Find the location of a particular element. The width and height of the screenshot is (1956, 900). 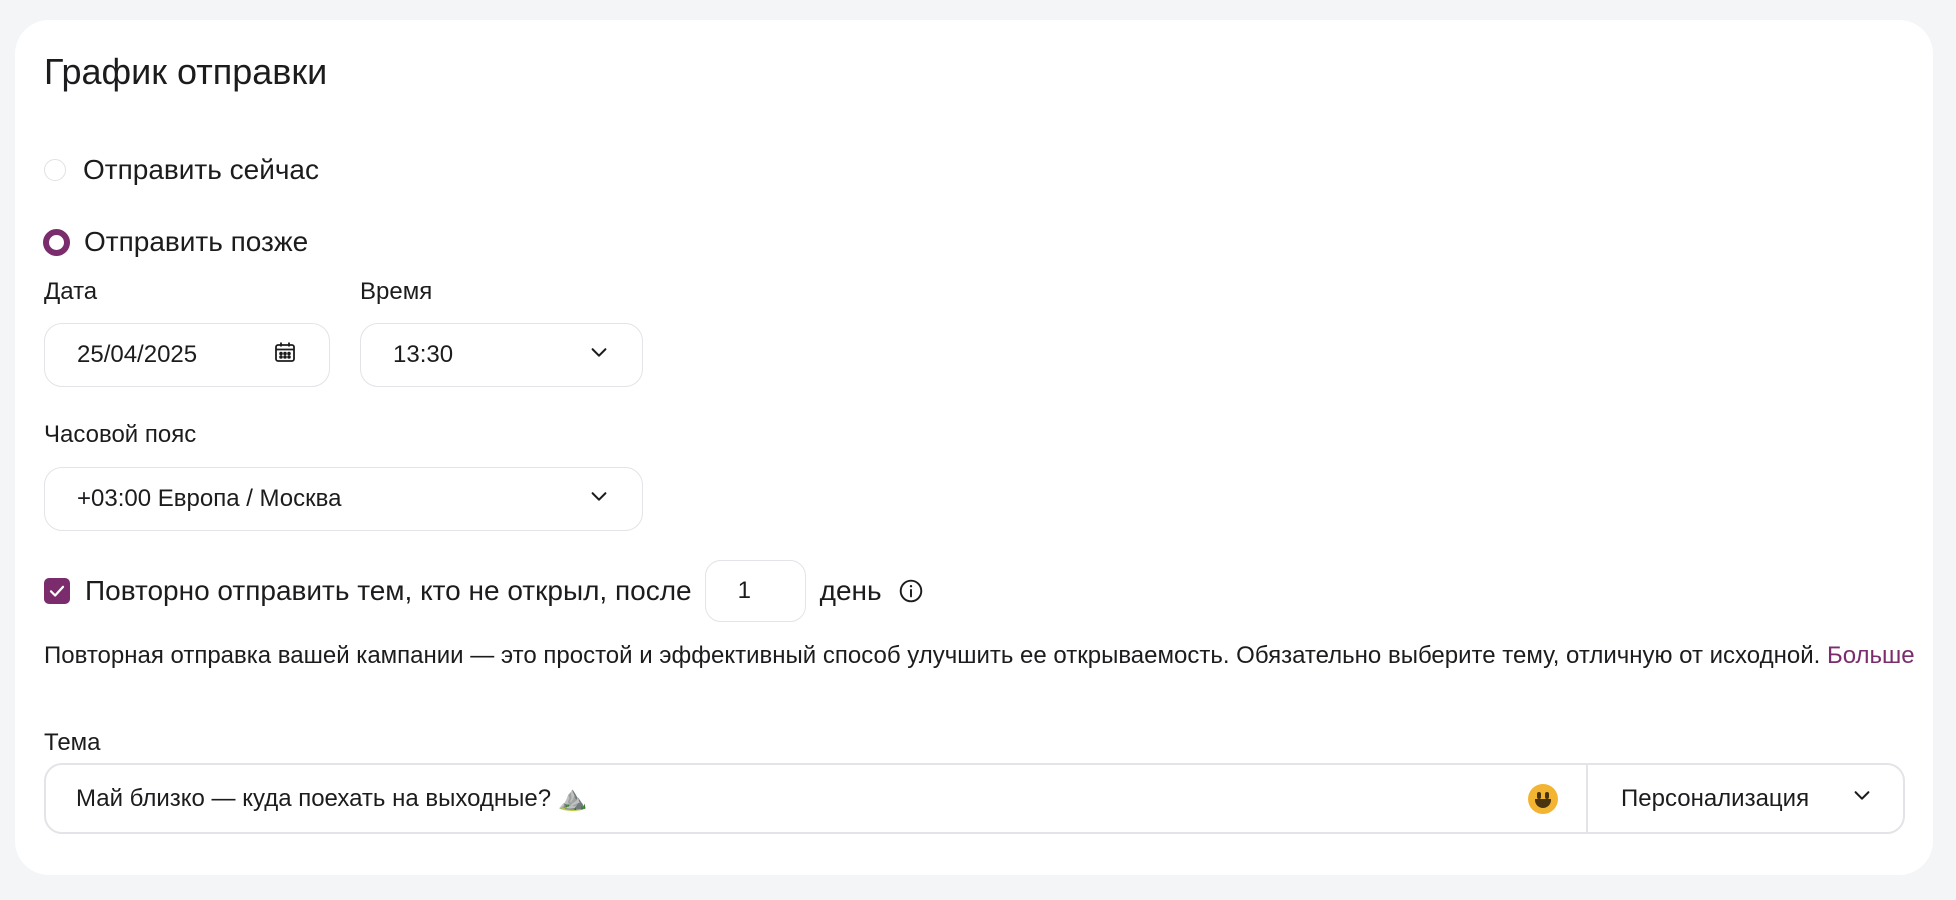

personalization-dropdown: Персонализация is located at coordinates (1745, 798).